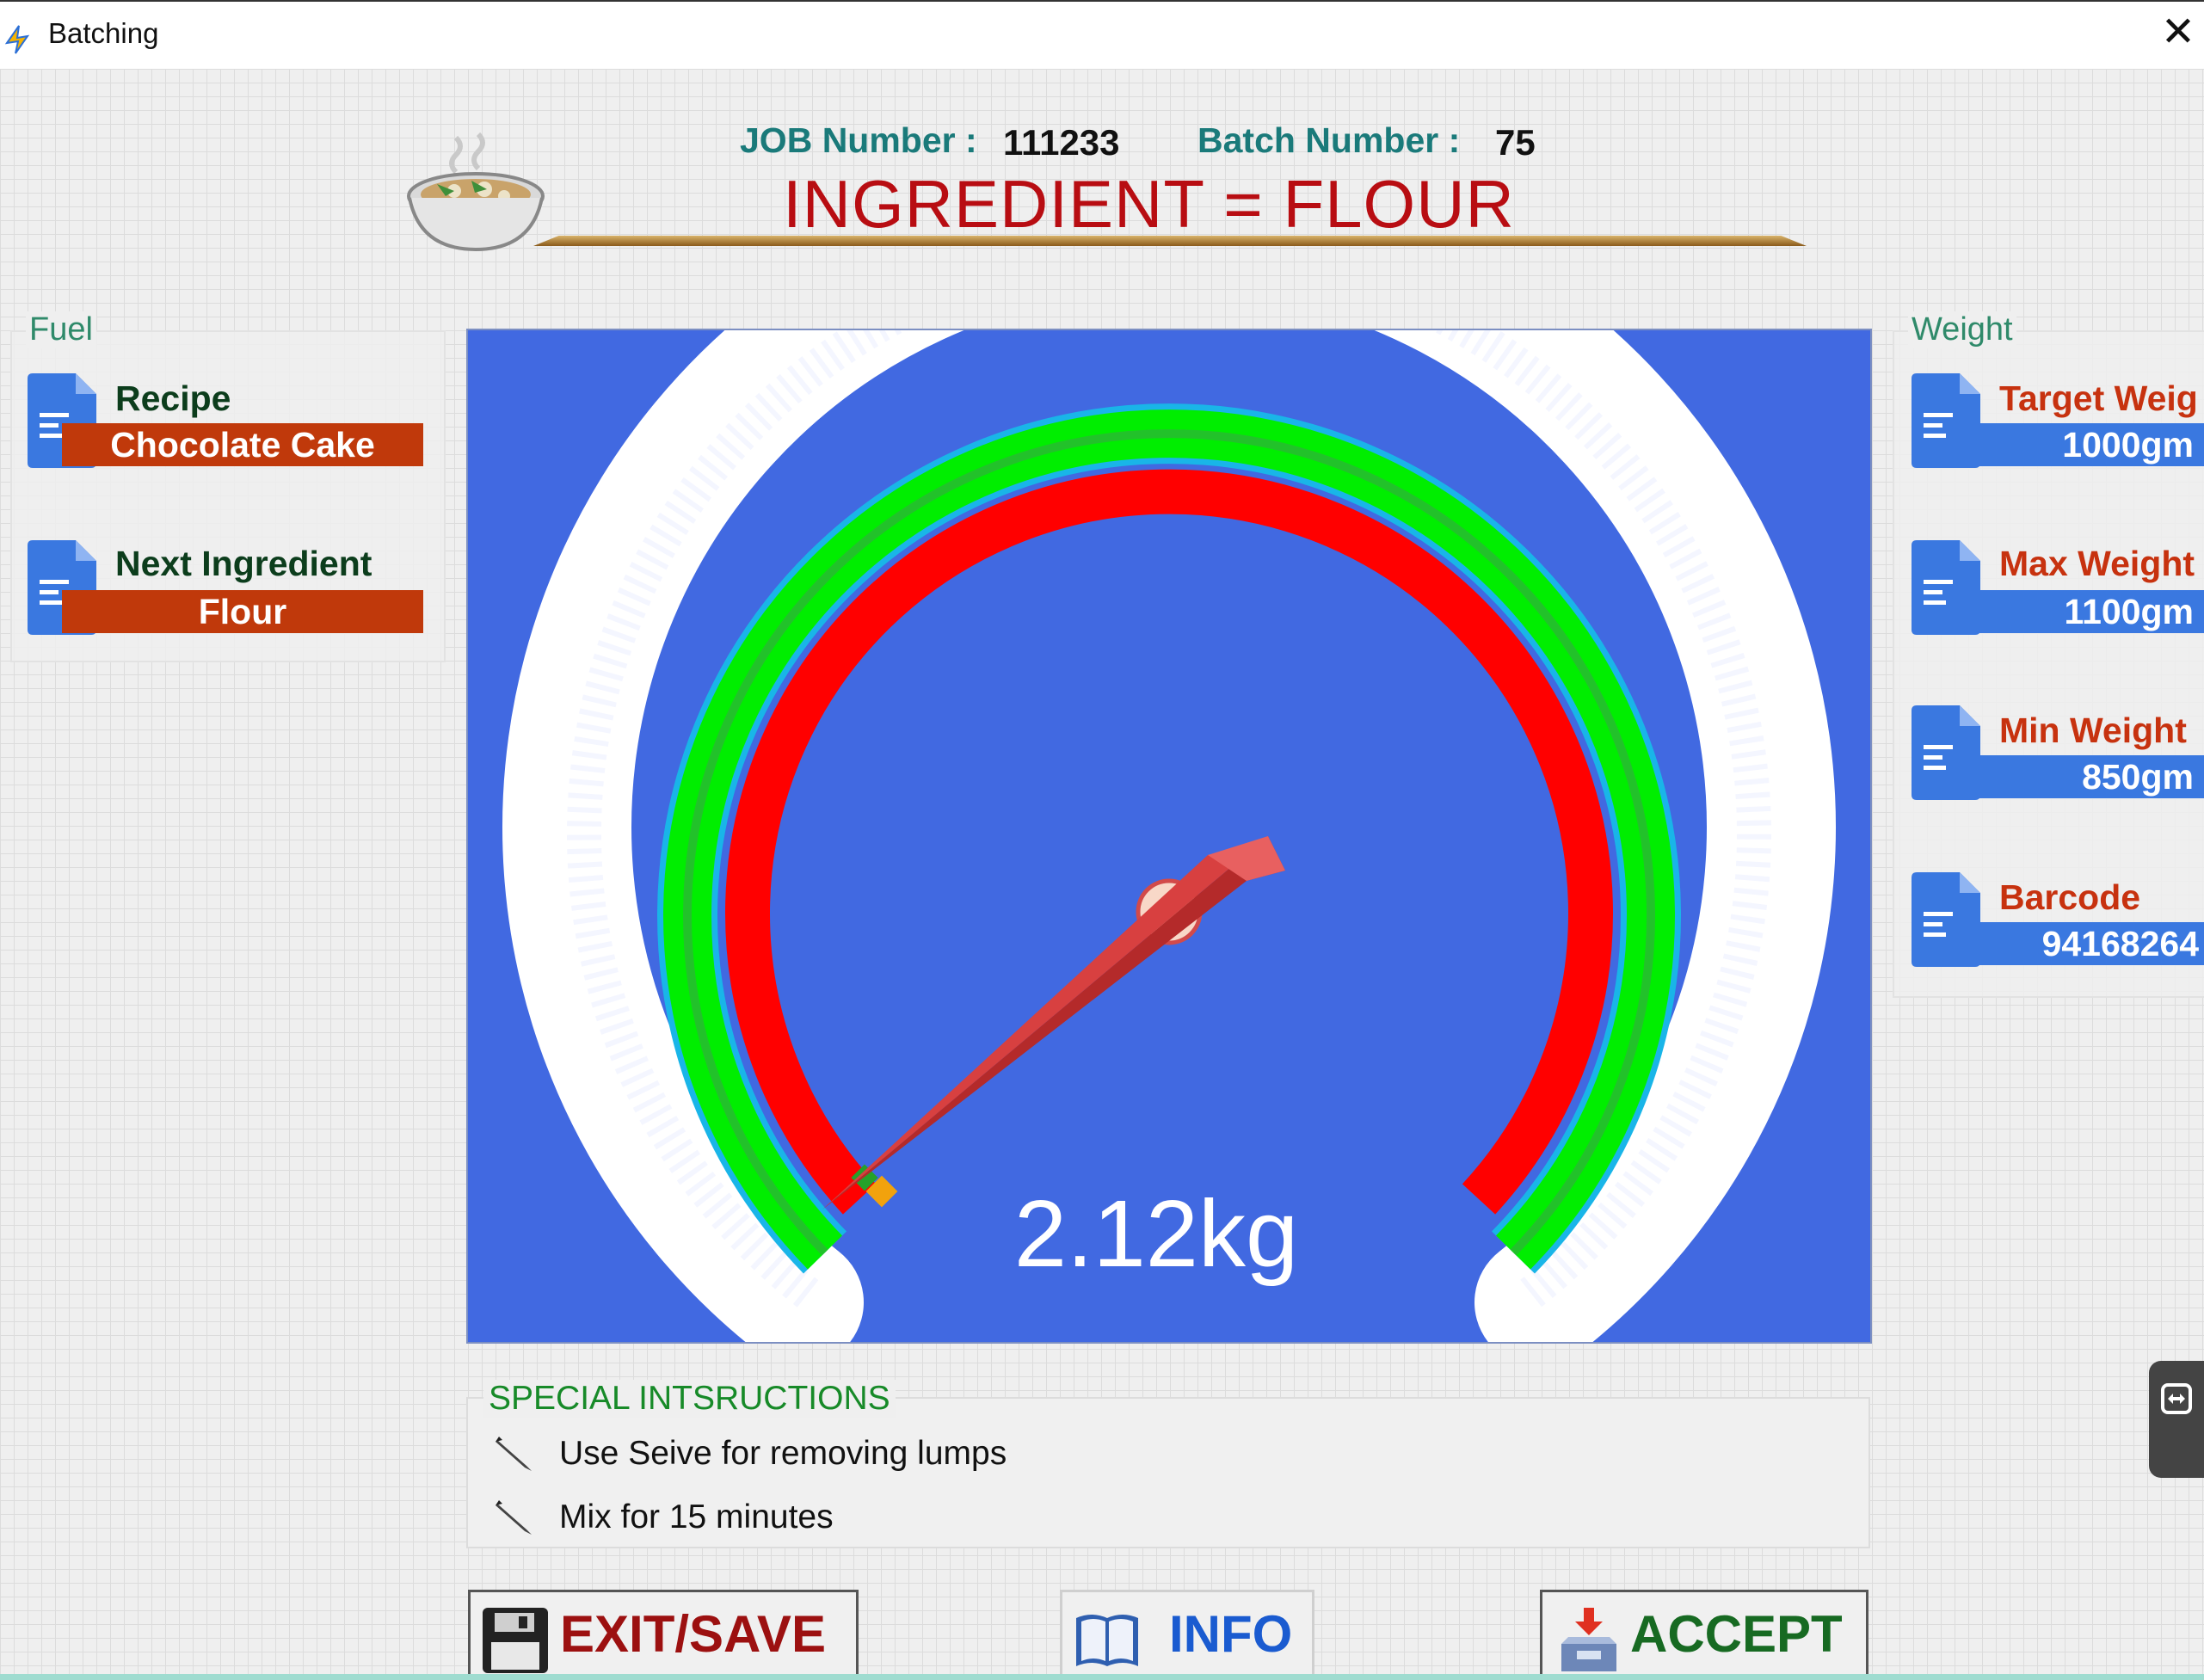 The width and height of the screenshot is (2204, 1680). Describe the element at coordinates (17, 39) in the screenshot. I see `app-lightning-icon` at that location.